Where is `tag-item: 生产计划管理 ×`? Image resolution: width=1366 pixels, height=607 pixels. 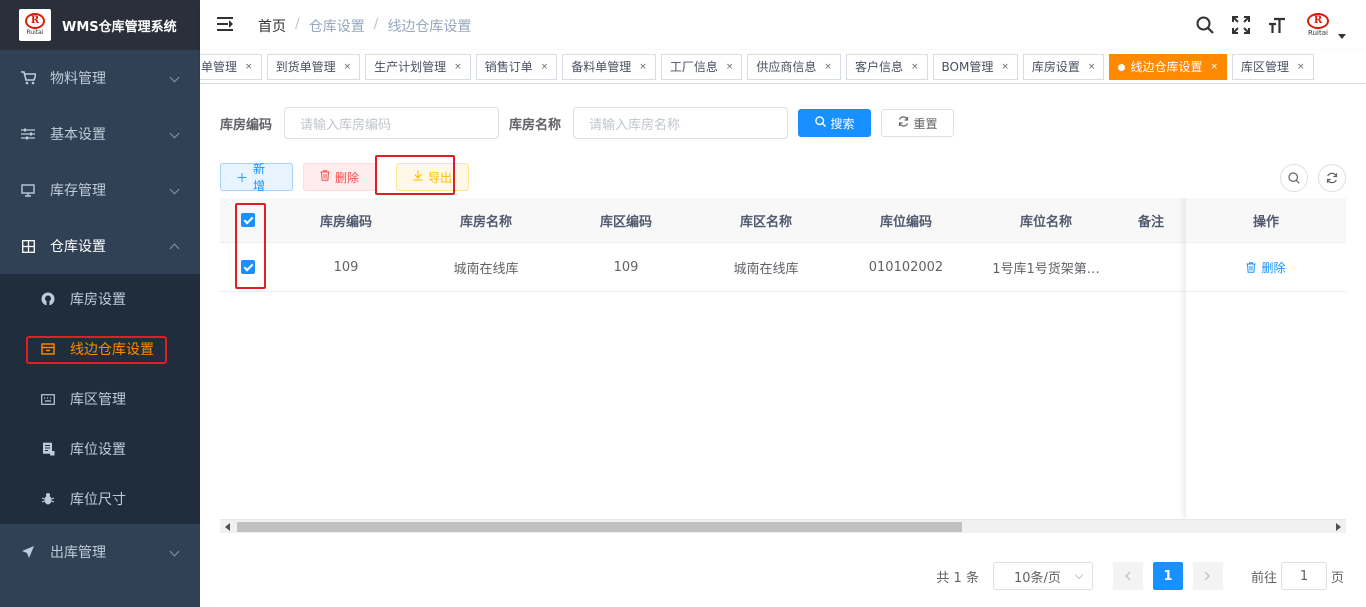
tag-item: 生产计划管理 × is located at coordinates (418, 67).